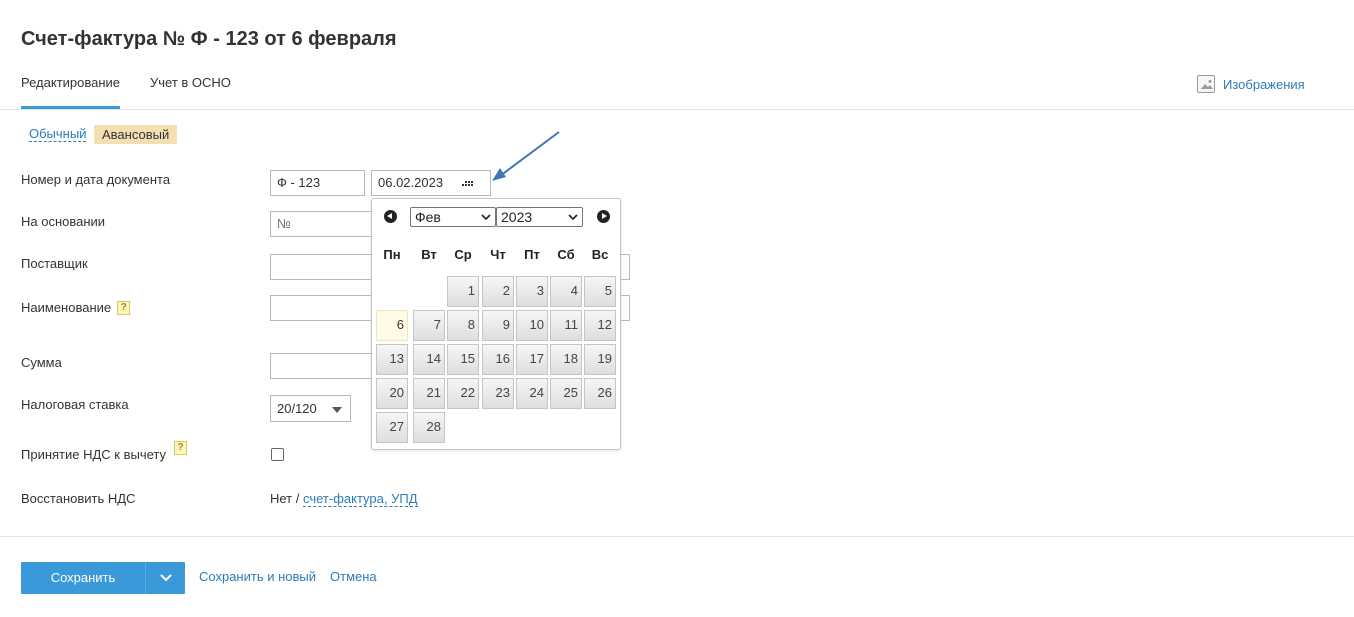  What do you see at coordinates (498, 291) in the screenshot?
I see `calendar-day: 2` at bounding box center [498, 291].